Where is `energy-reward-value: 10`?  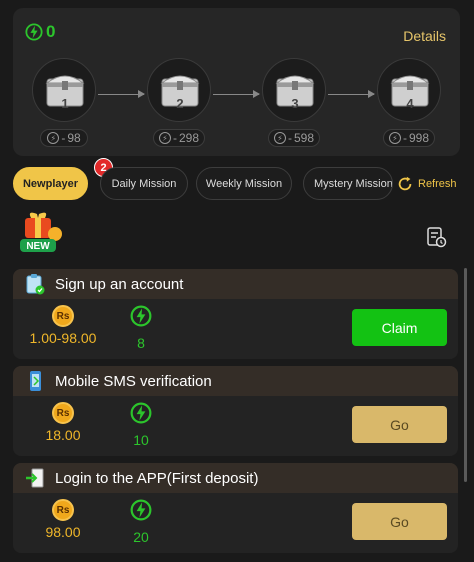
energy-reward-value: 10 is located at coordinates (141, 440).